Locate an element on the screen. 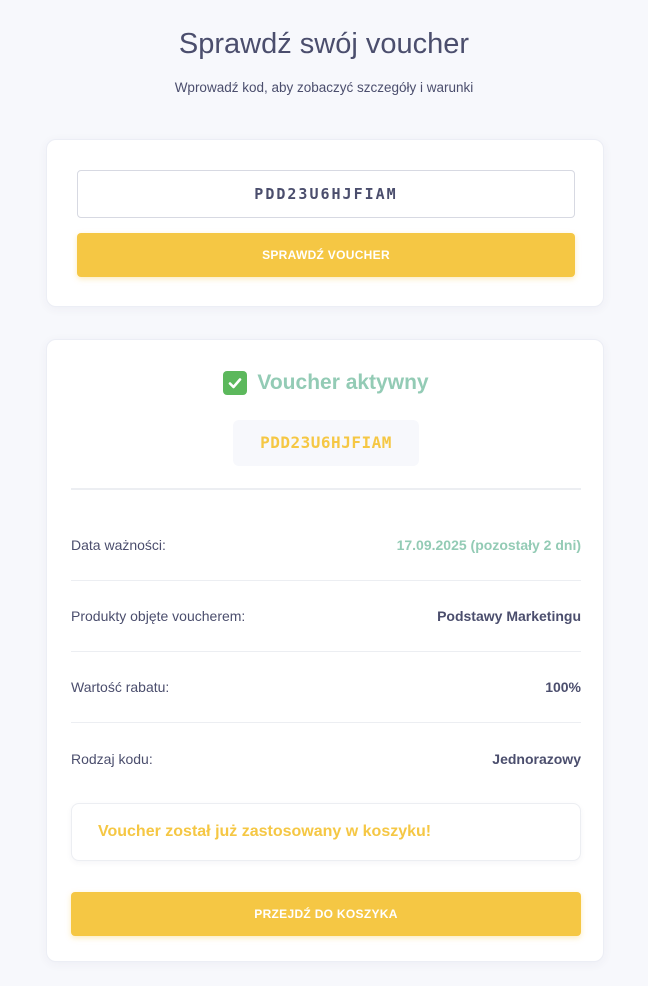 The height and width of the screenshot is (986, 648). check-voucher-button: SPRAWDŹ VOUCHER is located at coordinates (326, 255).